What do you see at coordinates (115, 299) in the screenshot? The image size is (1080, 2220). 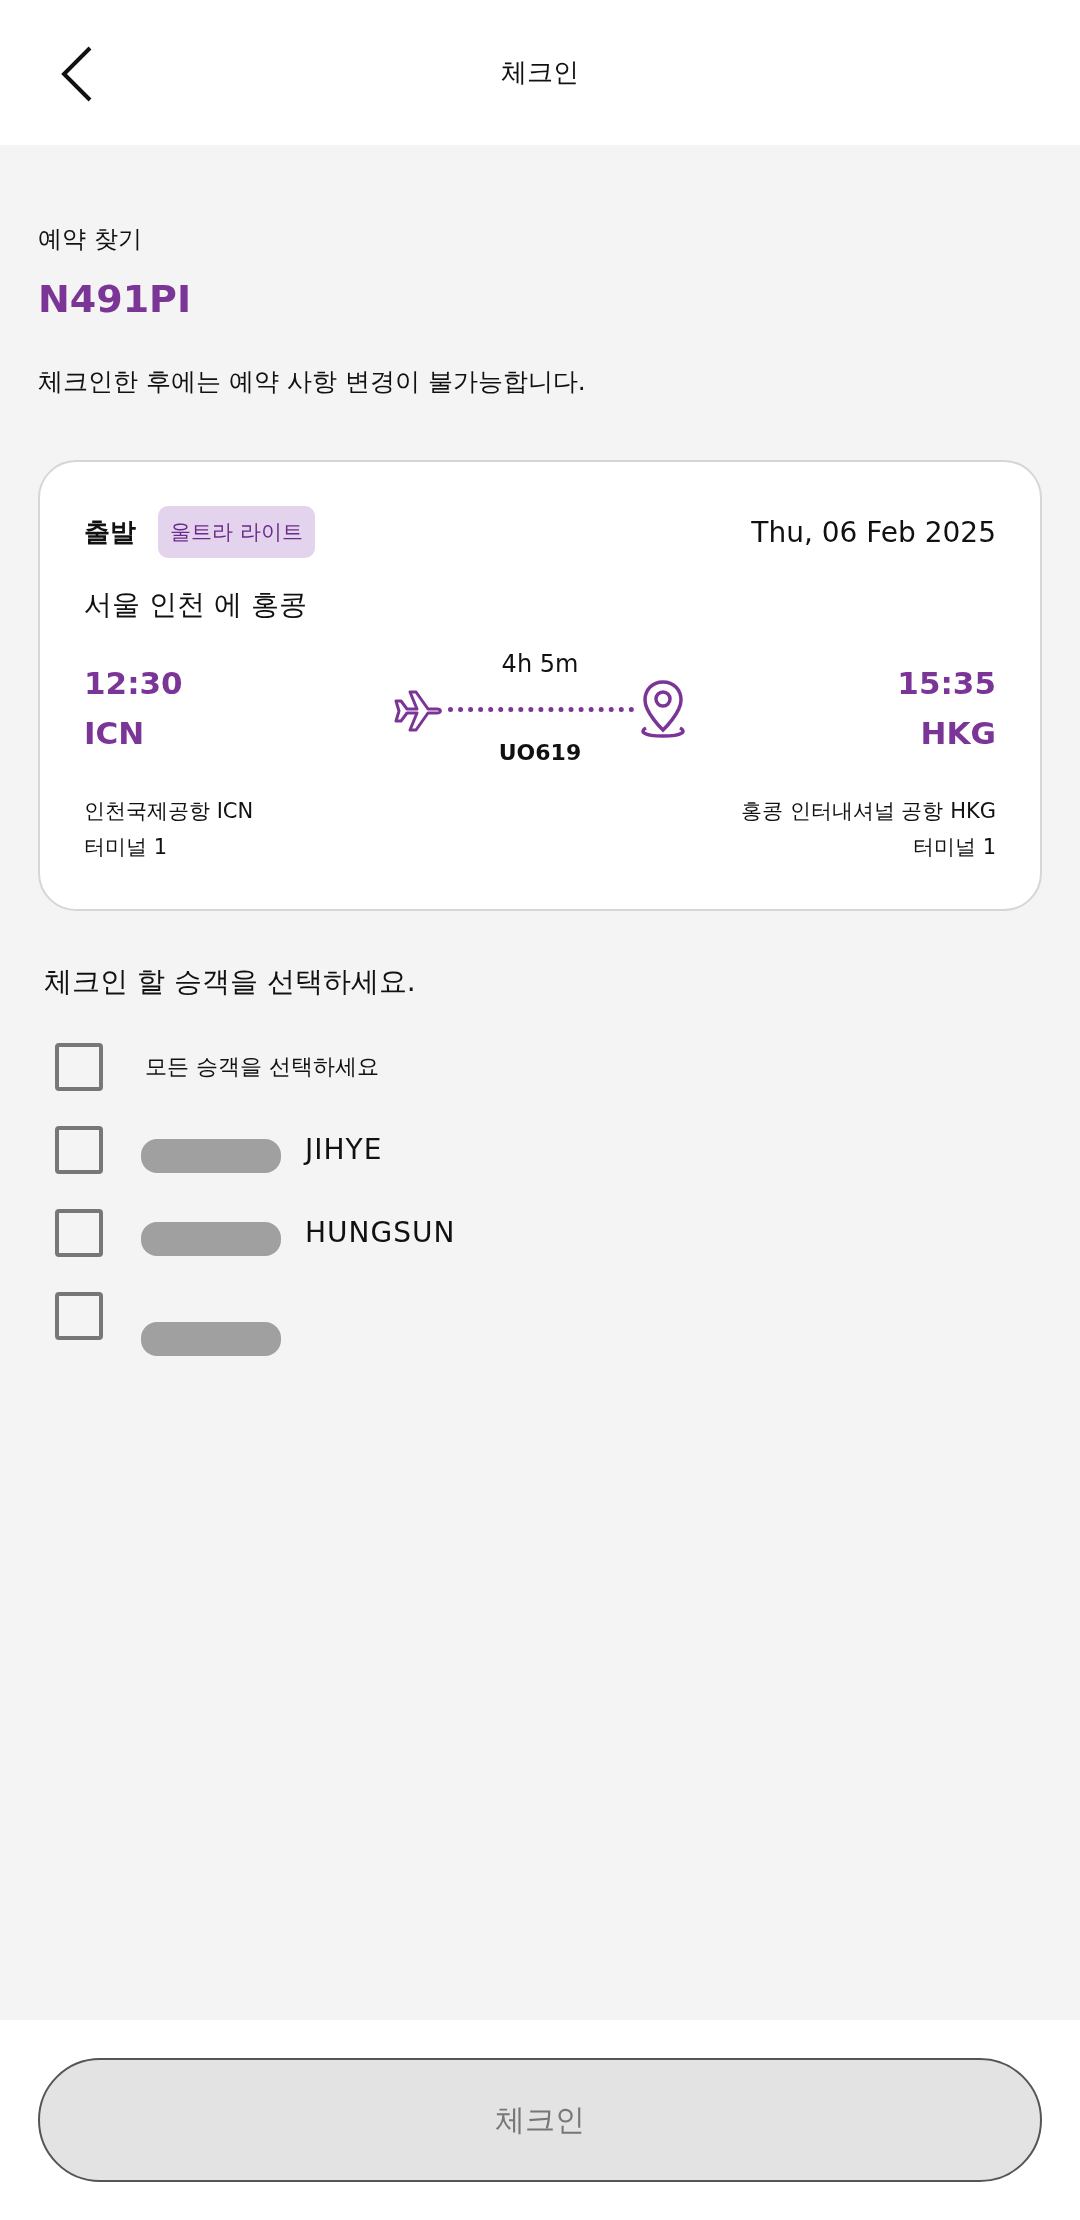 I see `booking-code: N491PI` at bounding box center [115, 299].